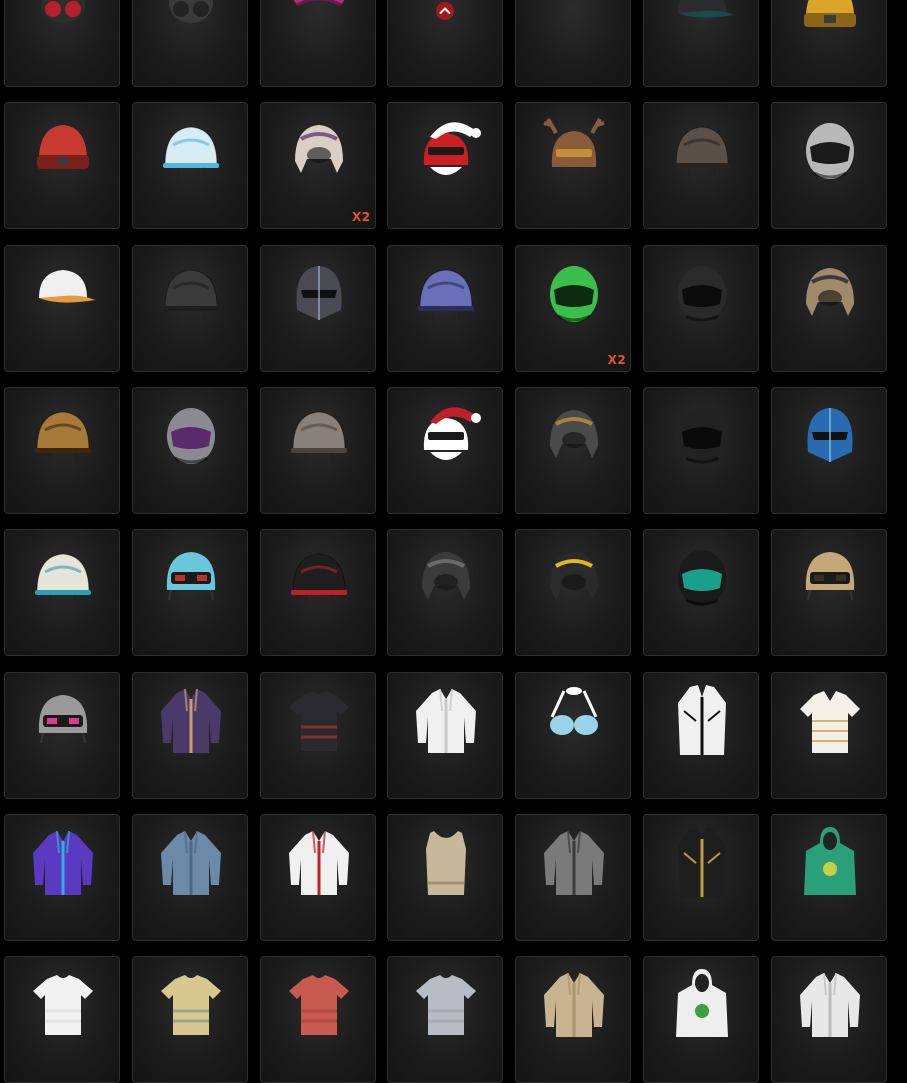 This screenshot has height=1083, width=907. Describe the element at coordinates (189, 43) in the screenshot. I see `inventory-item-bandana-mask` at that location.